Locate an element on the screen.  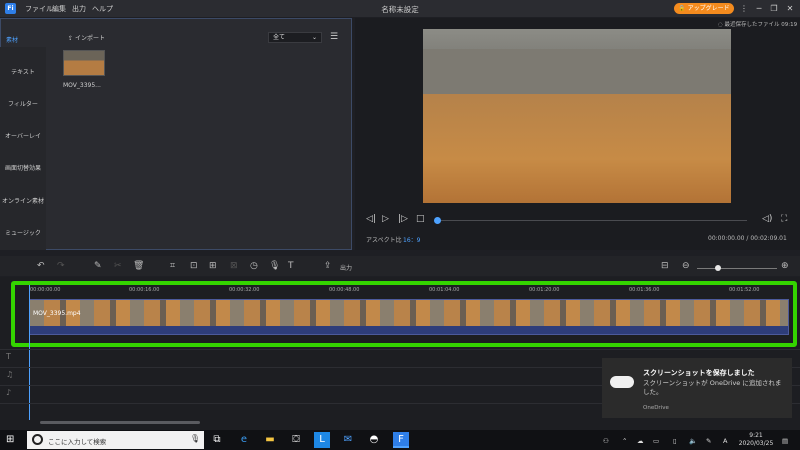
filter-value: 全て is located at coordinates (279, 37).